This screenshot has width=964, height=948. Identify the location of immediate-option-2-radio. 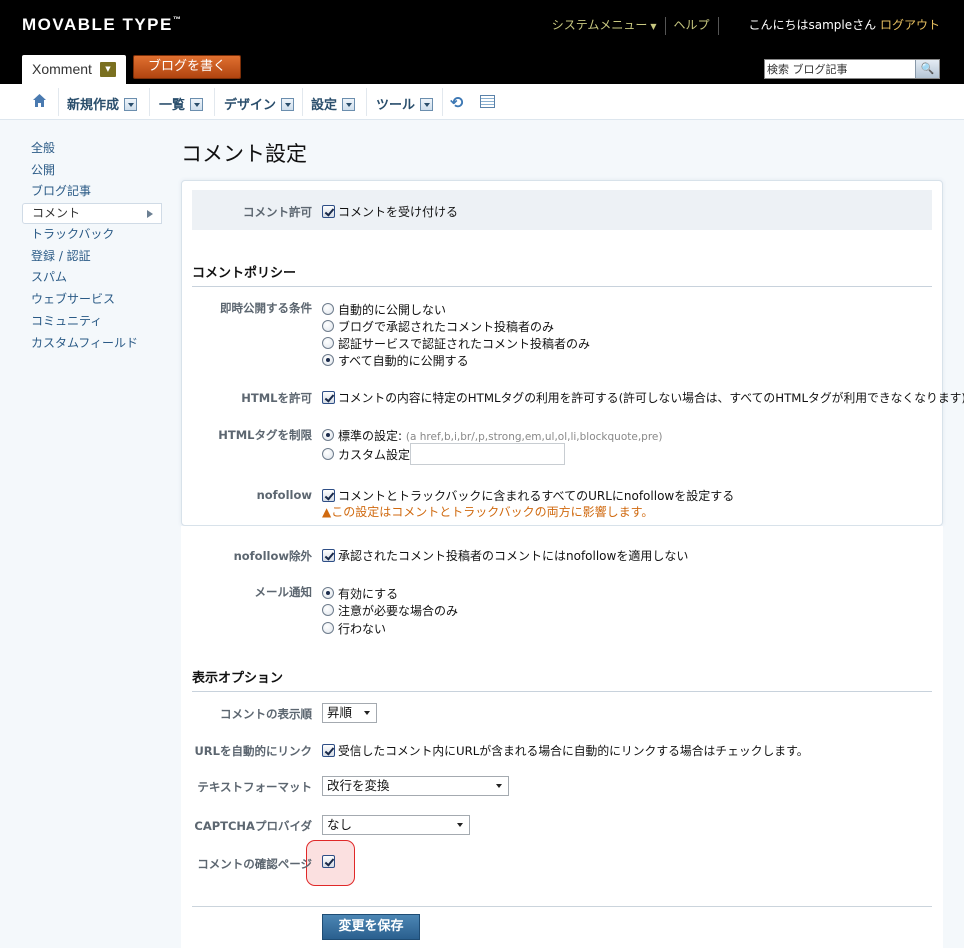
(328, 343).